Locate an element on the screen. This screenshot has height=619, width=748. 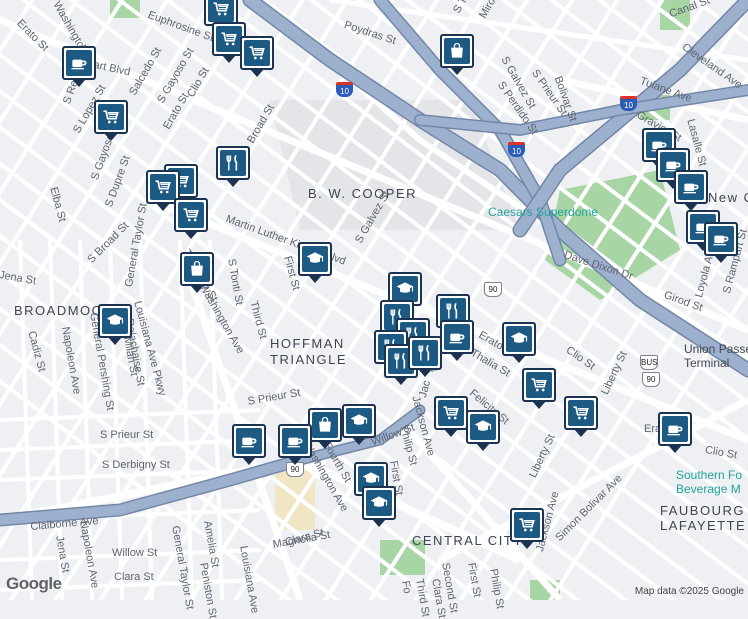
us-route-shield: BUS is located at coordinates (649, 362).